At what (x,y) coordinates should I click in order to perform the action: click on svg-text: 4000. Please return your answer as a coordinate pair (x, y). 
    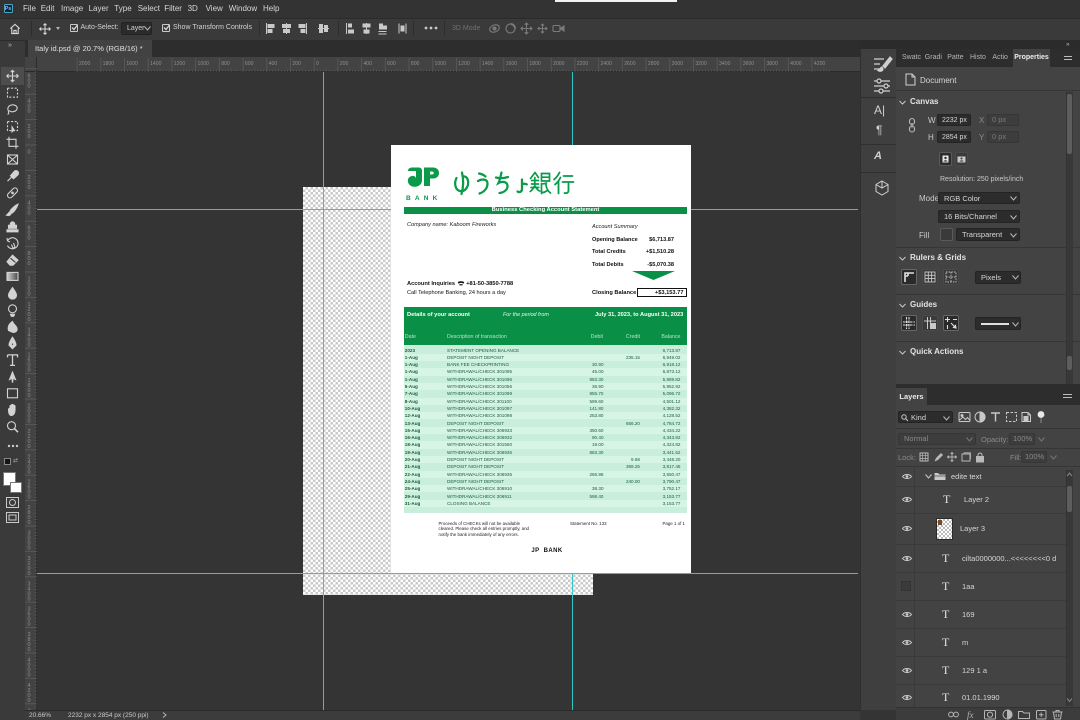
    Looking at the image, I should click on (796, 64).